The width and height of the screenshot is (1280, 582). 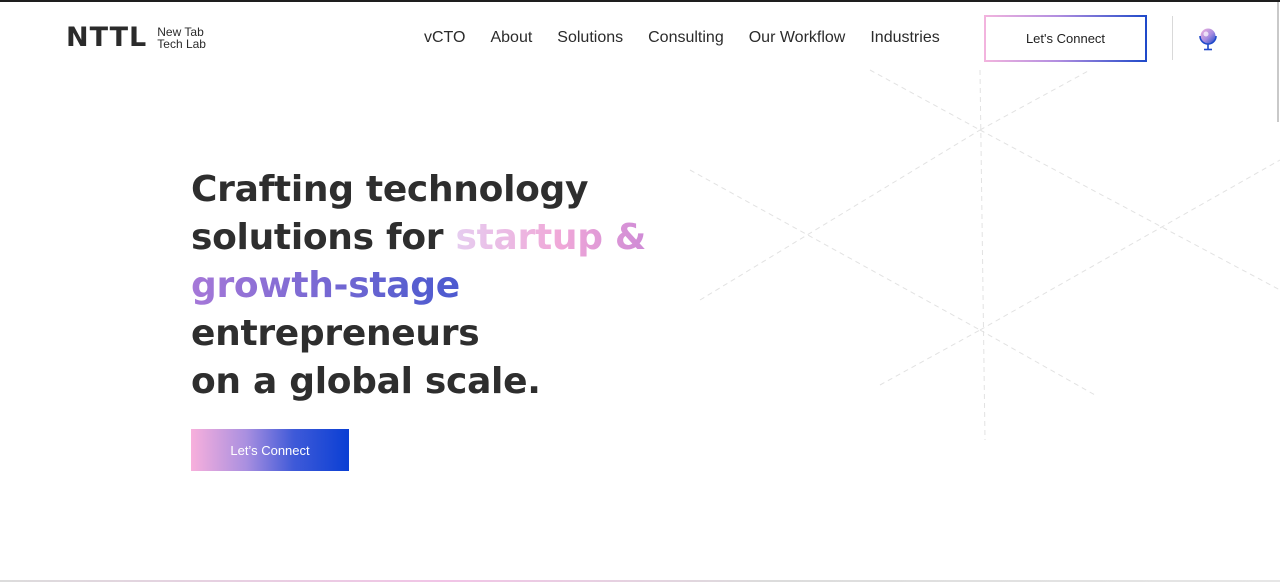 What do you see at coordinates (904, 38) in the screenshot?
I see `nav-industries: Industries` at bounding box center [904, 38].